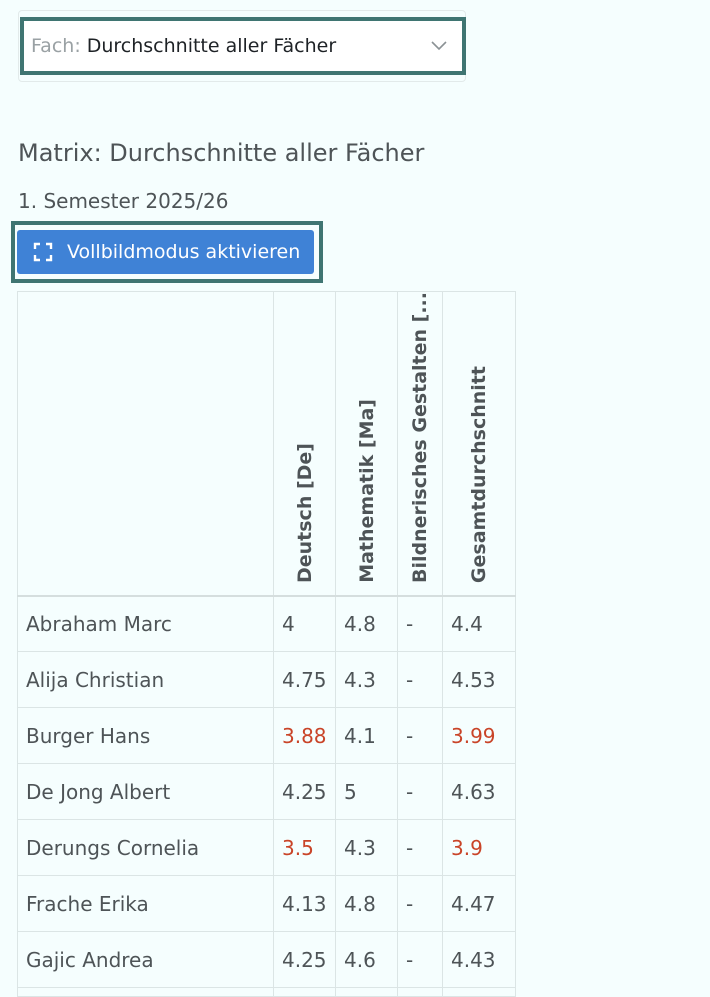 The image size is (710, 997). I want to click on table-row: Burger Hans 3.88 4.1 - 3.99, so click(266, 736).